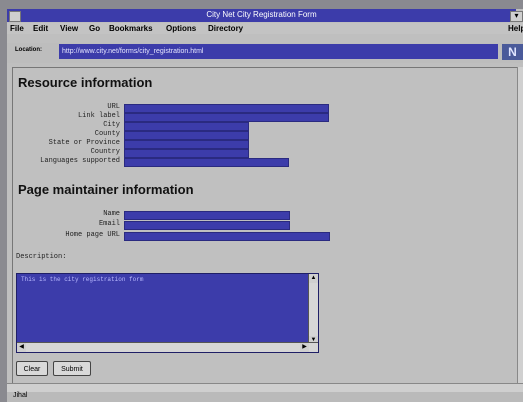 The width and height of the screenshot is (523, 402). I want to click on menu-view: View, so click(69, 28).